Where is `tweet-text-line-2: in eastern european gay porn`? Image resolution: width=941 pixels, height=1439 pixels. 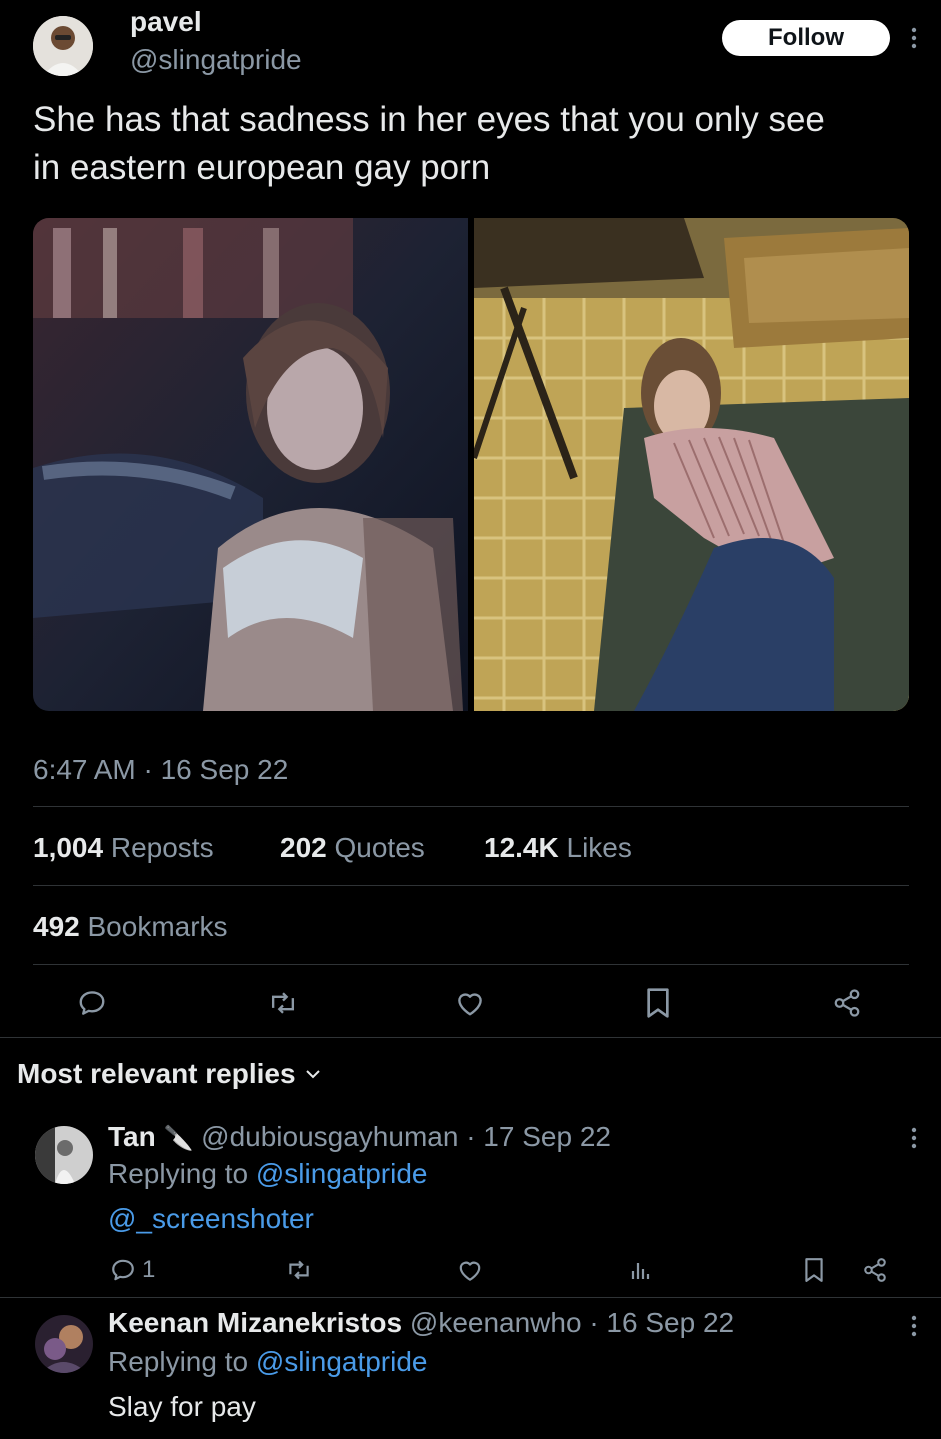
tweet-text-line-2: in eastern european gay porn is located at coordinates (262, 167).